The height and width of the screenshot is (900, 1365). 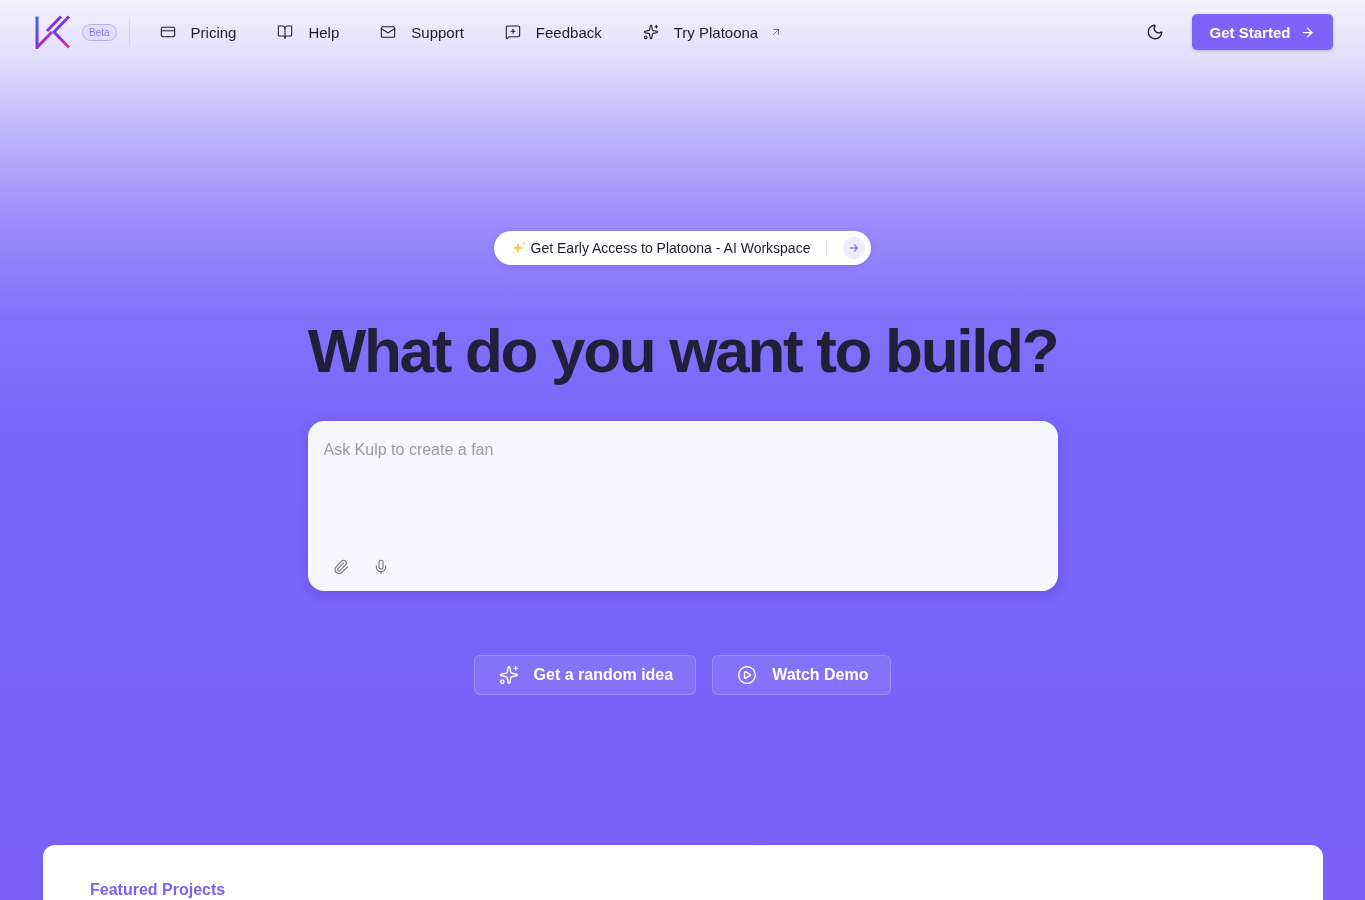 I want to click on action-button: Get a random idea, so click(x=585, y=675).